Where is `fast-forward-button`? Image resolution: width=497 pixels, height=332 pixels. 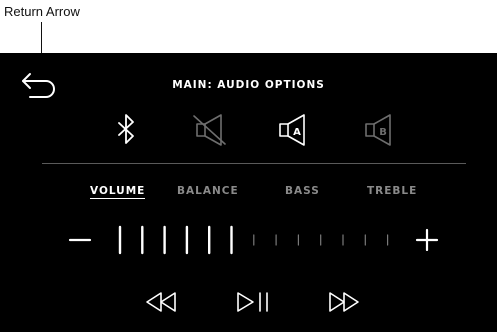
fast-forward-button is located at coordinates (344, 302).